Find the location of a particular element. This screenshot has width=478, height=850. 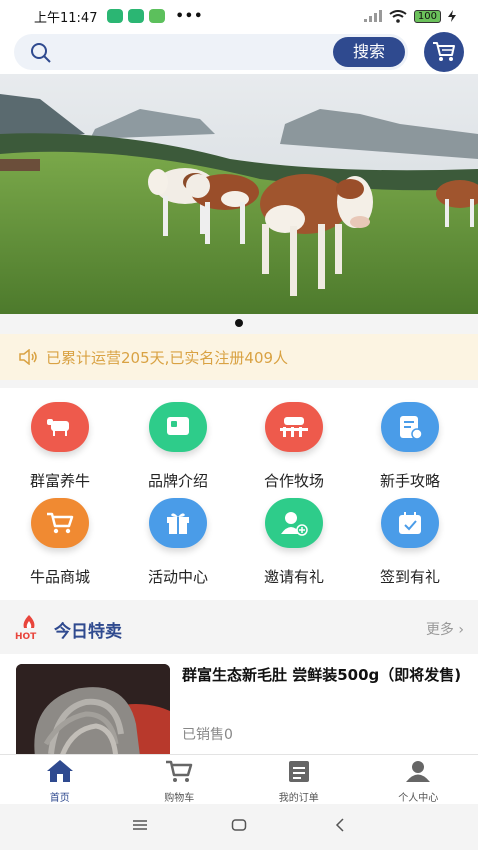

feature-item: 新手攻略 is located at coordinates (410, 446).